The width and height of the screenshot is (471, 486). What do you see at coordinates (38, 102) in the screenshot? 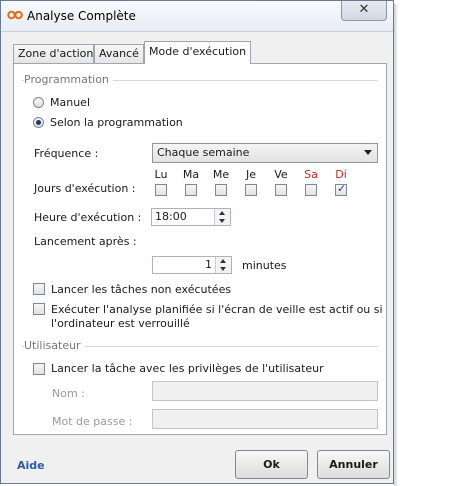
I see `manual-radio` at bounding box center [38, 102].